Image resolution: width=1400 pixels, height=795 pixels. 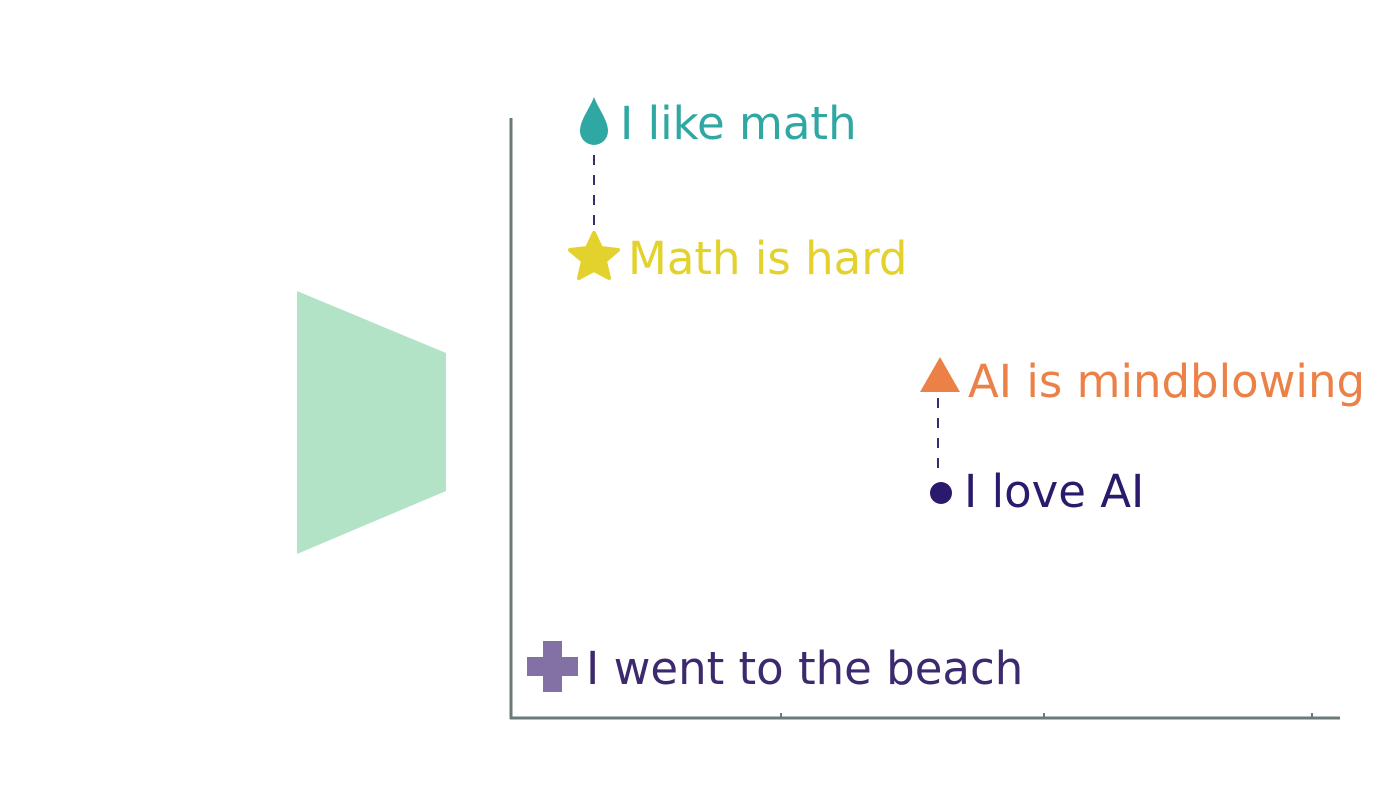 What do you see at coordinates (940, 374) in the screenshot?
I see `triangle-icon` at bounding box center [940, 374].